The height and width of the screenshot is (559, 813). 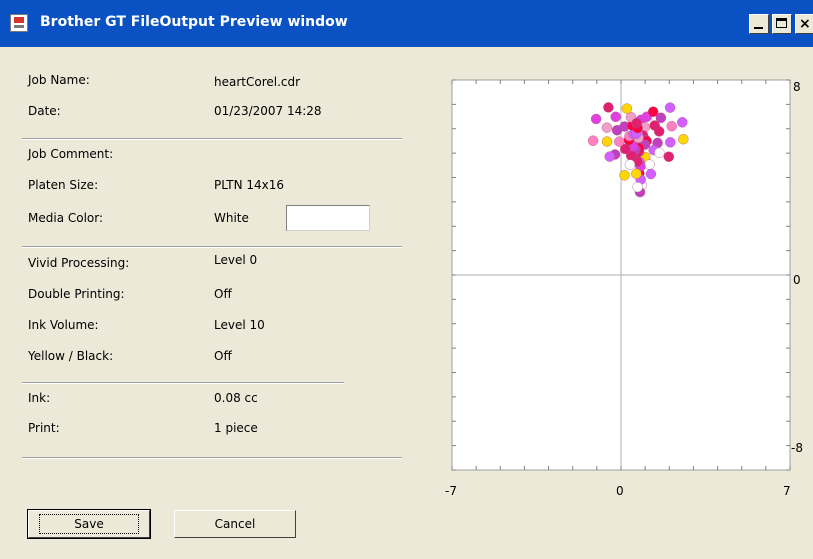 I want to click on print-label: Print:, so click(x=44, y=428).